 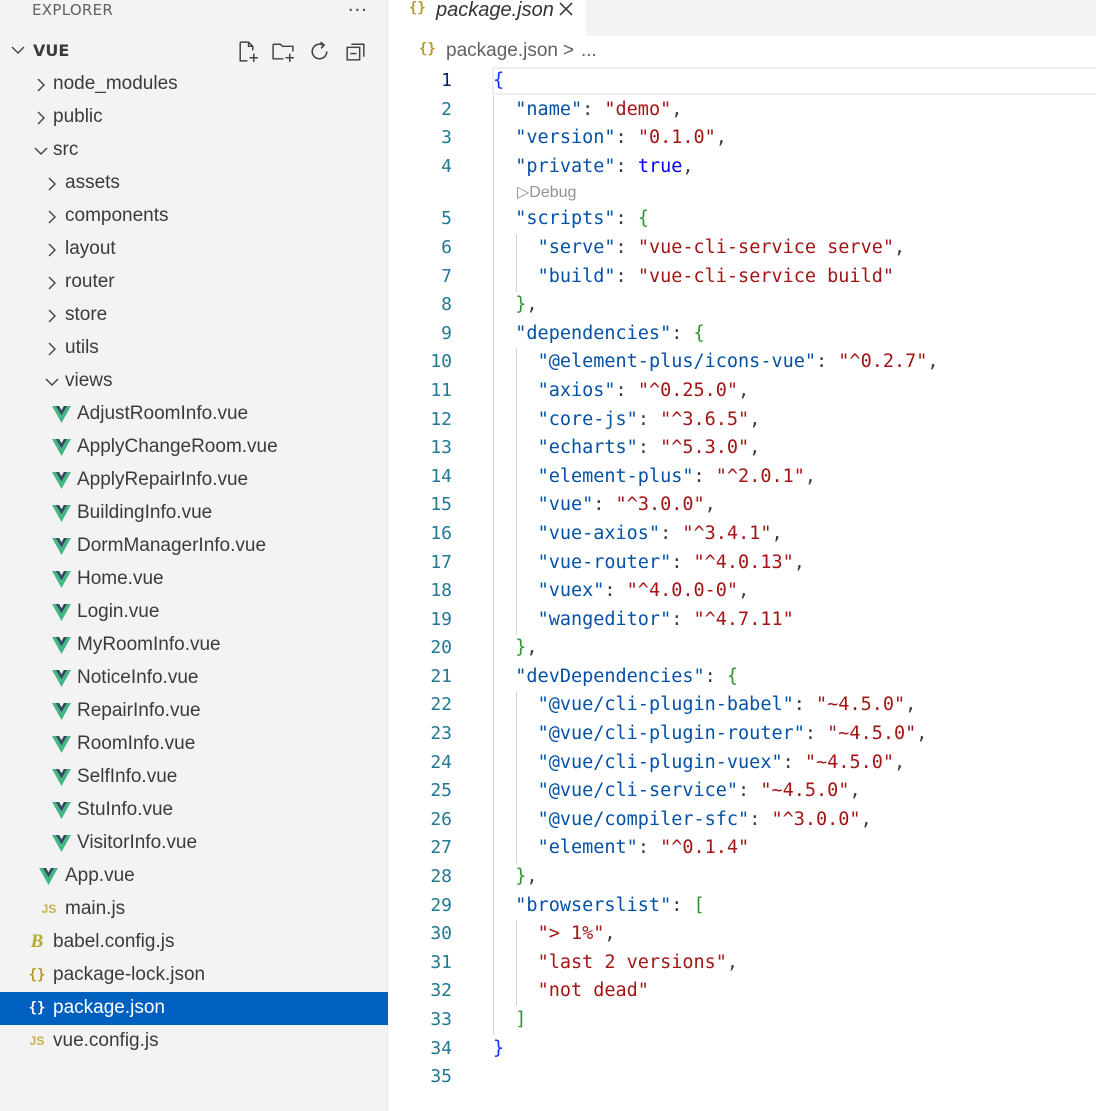 I want to click on tree-file: StuInfo.vue, so click(x=194, y=810).